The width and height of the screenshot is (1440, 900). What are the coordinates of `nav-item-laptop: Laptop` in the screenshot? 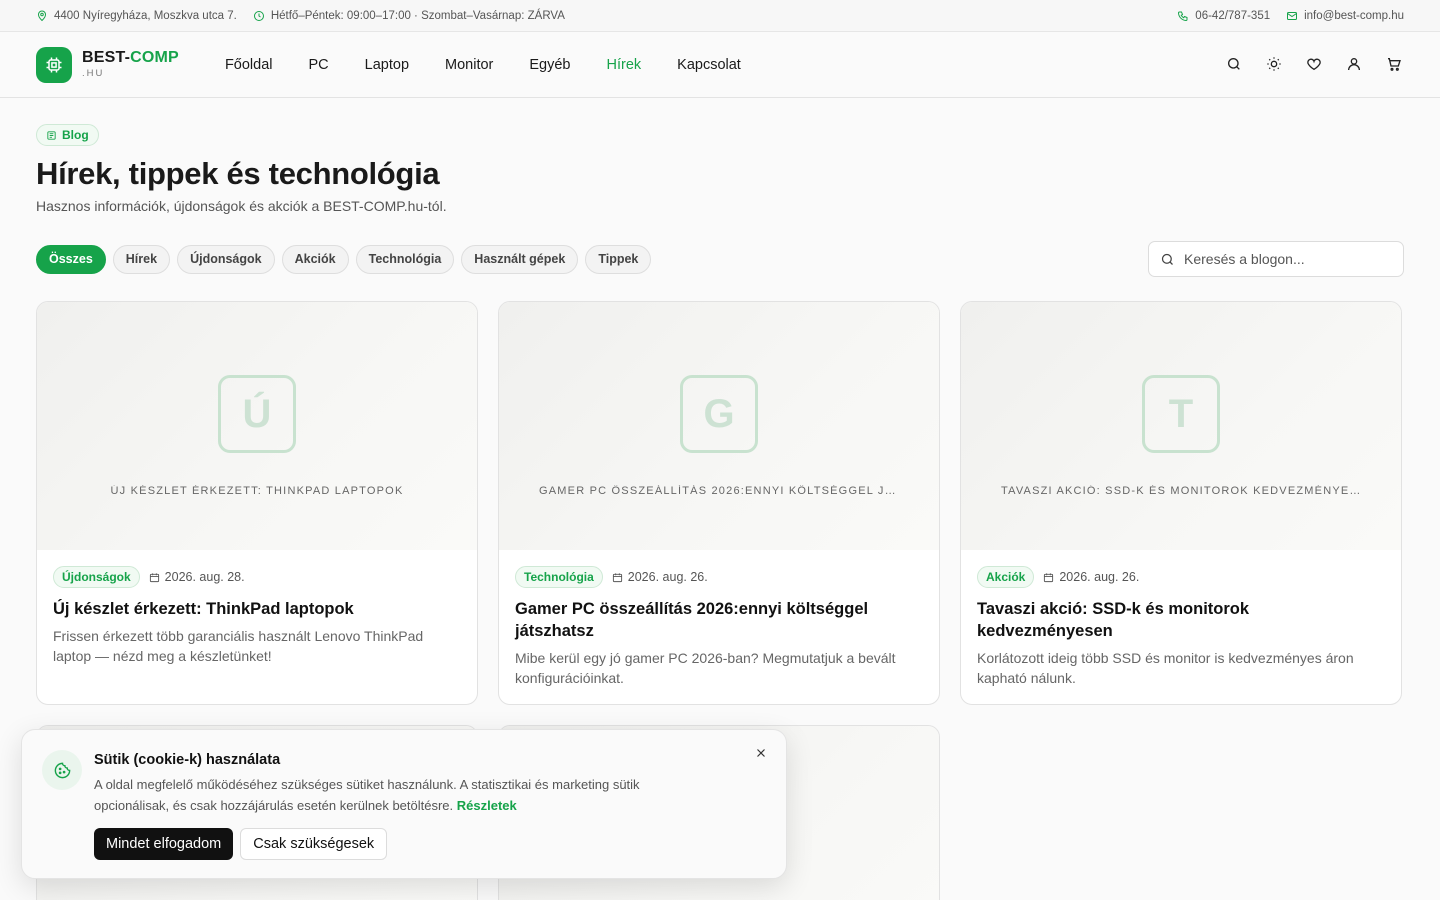 It's located at (387, 65).